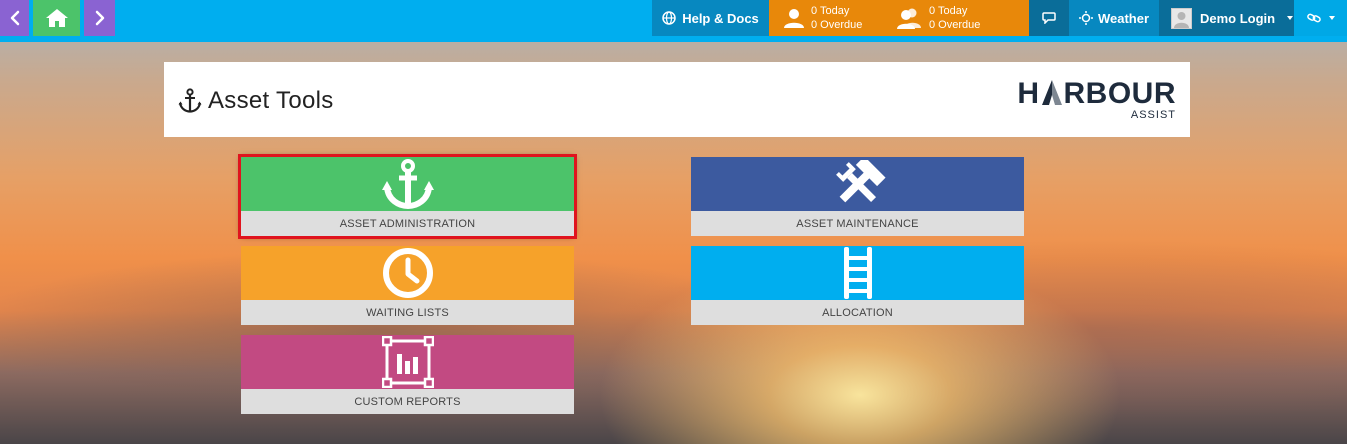 The height and width of the screenshot is (444, 1347). Describe the element at coordinates (407, 223) in the screenshot. I see `tile-label: ASSET ADMINISTRATION` at that location.